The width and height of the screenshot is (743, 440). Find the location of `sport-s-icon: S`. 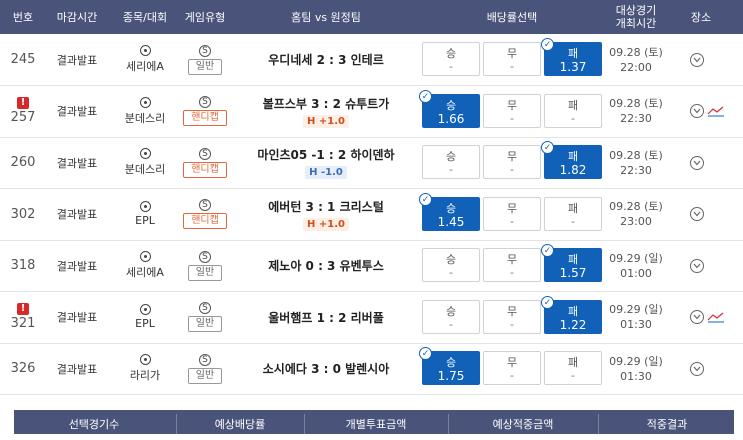

sport-s-icon: S is located at coordinates (205, 102).